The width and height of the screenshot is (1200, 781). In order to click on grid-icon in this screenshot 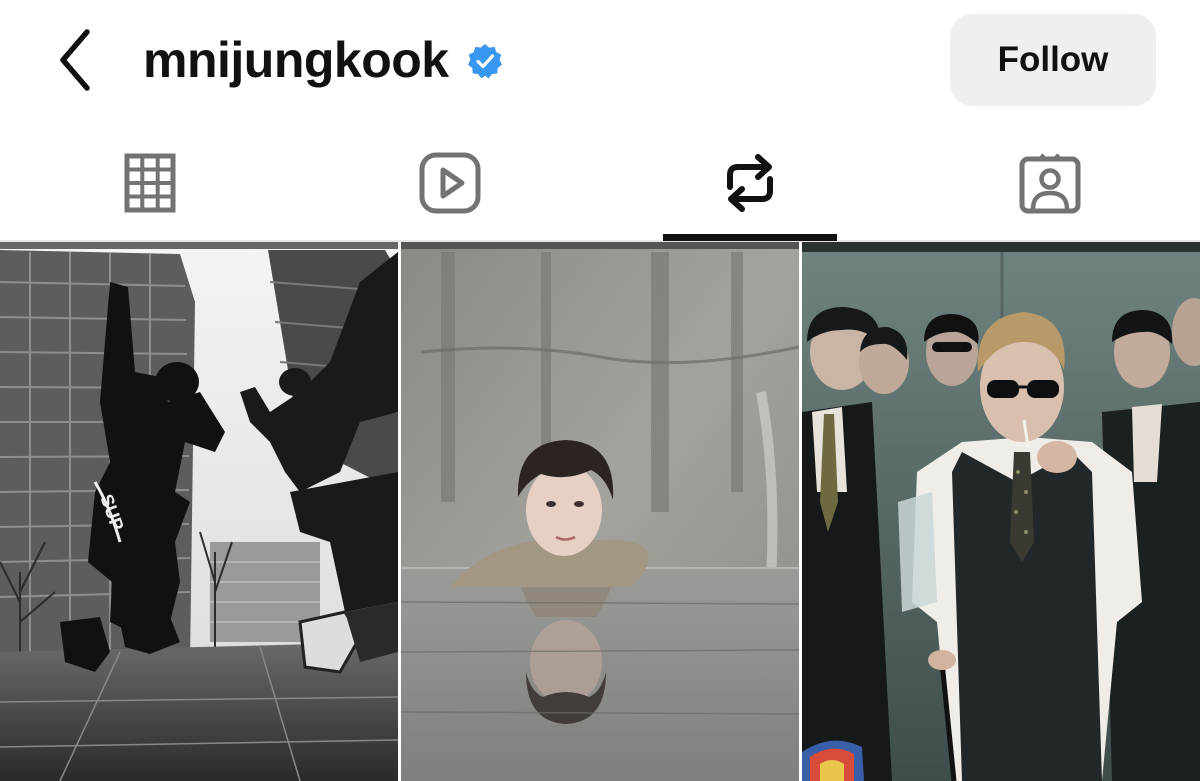, I will do `click(150, 183)`.